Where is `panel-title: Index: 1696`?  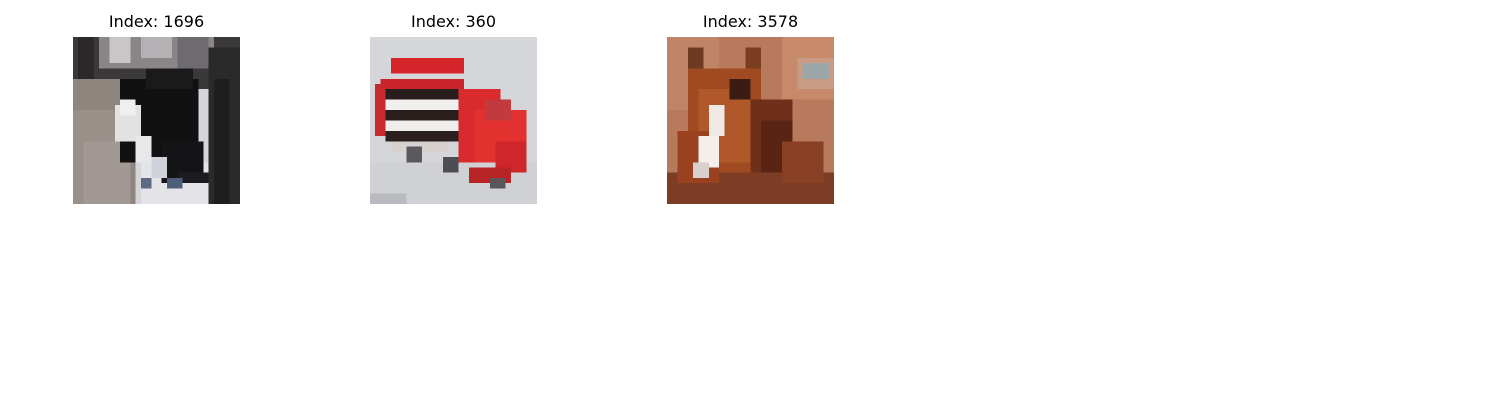 panel-title: Index: 1696 is located at coordinates (156, 21).